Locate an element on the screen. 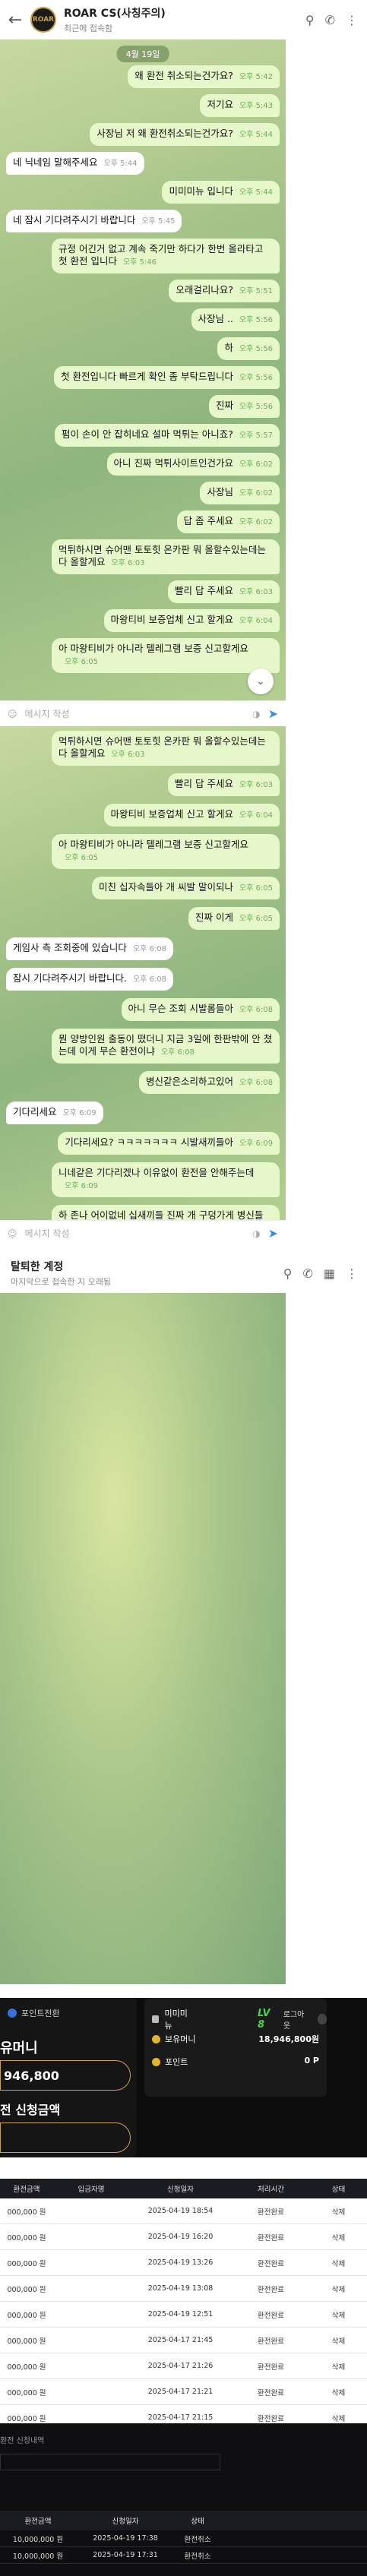  table-cell: 환전완료 is located at coordinates (271, 2367).